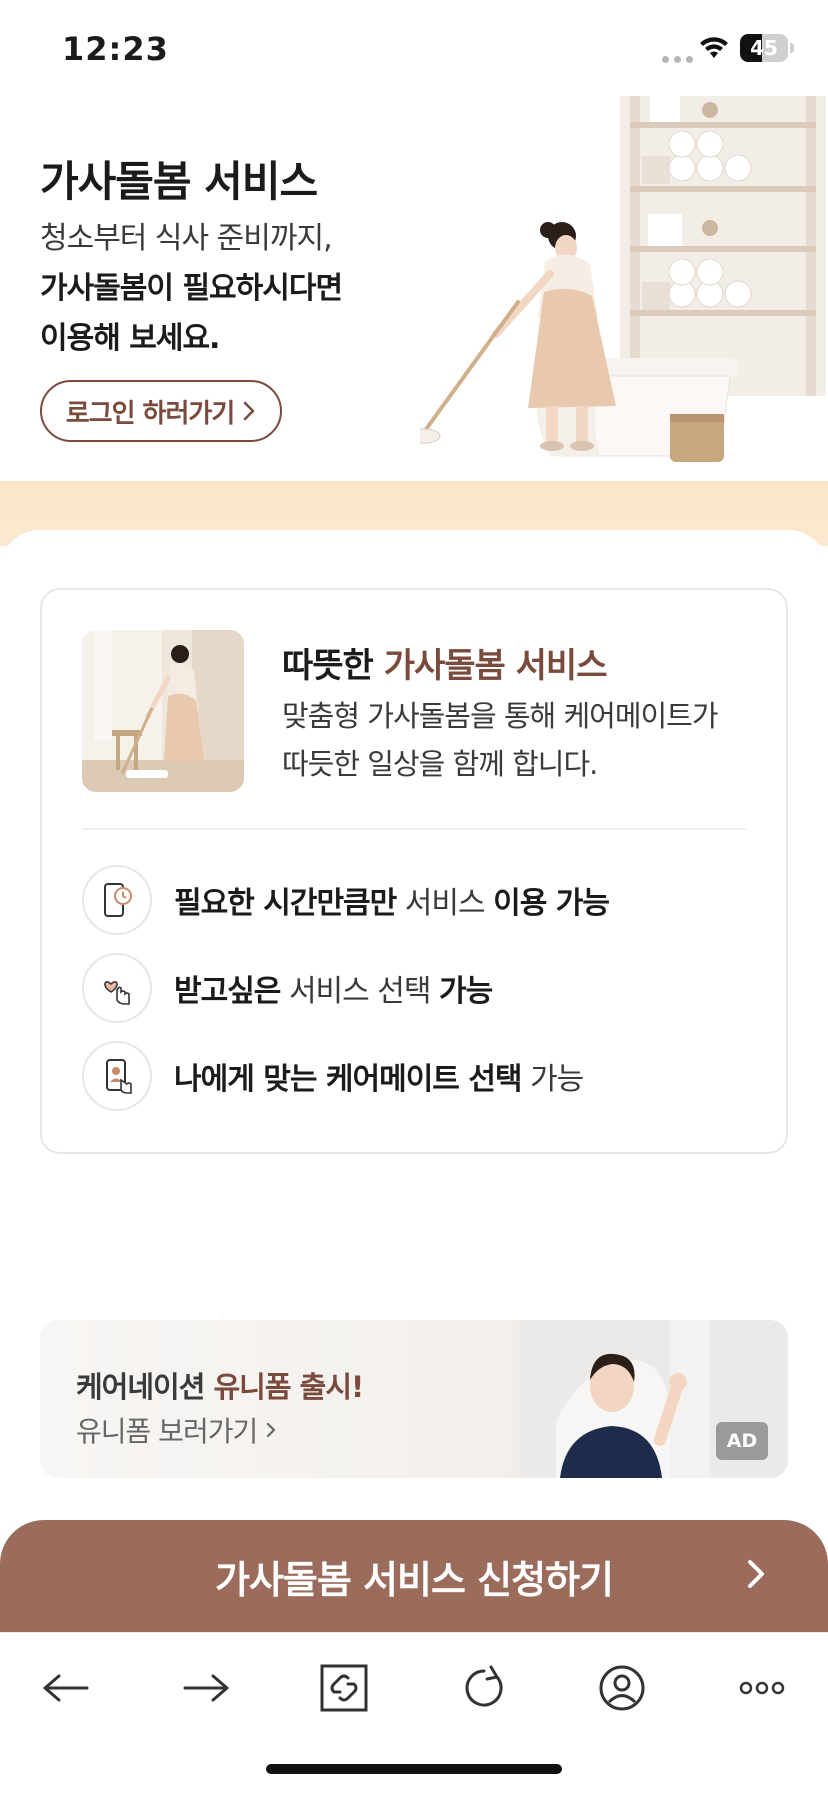  What do you see at coordinates (522, 740) in the screenshot?
I see `card-description: 맞춤형 가사돌봄을 통해 케어메이트가 따듯한 일상을 함께 합니다.` at bounding box center [522, 740].